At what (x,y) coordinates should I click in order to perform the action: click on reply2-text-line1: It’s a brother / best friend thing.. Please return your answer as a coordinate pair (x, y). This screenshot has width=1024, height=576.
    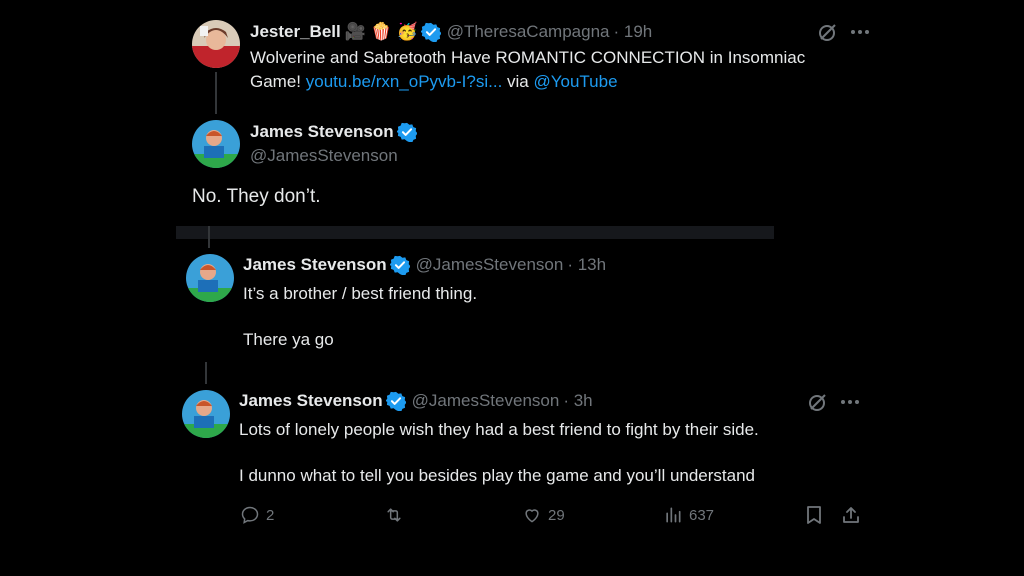
    Looking at the image, I should click on (360, 293).